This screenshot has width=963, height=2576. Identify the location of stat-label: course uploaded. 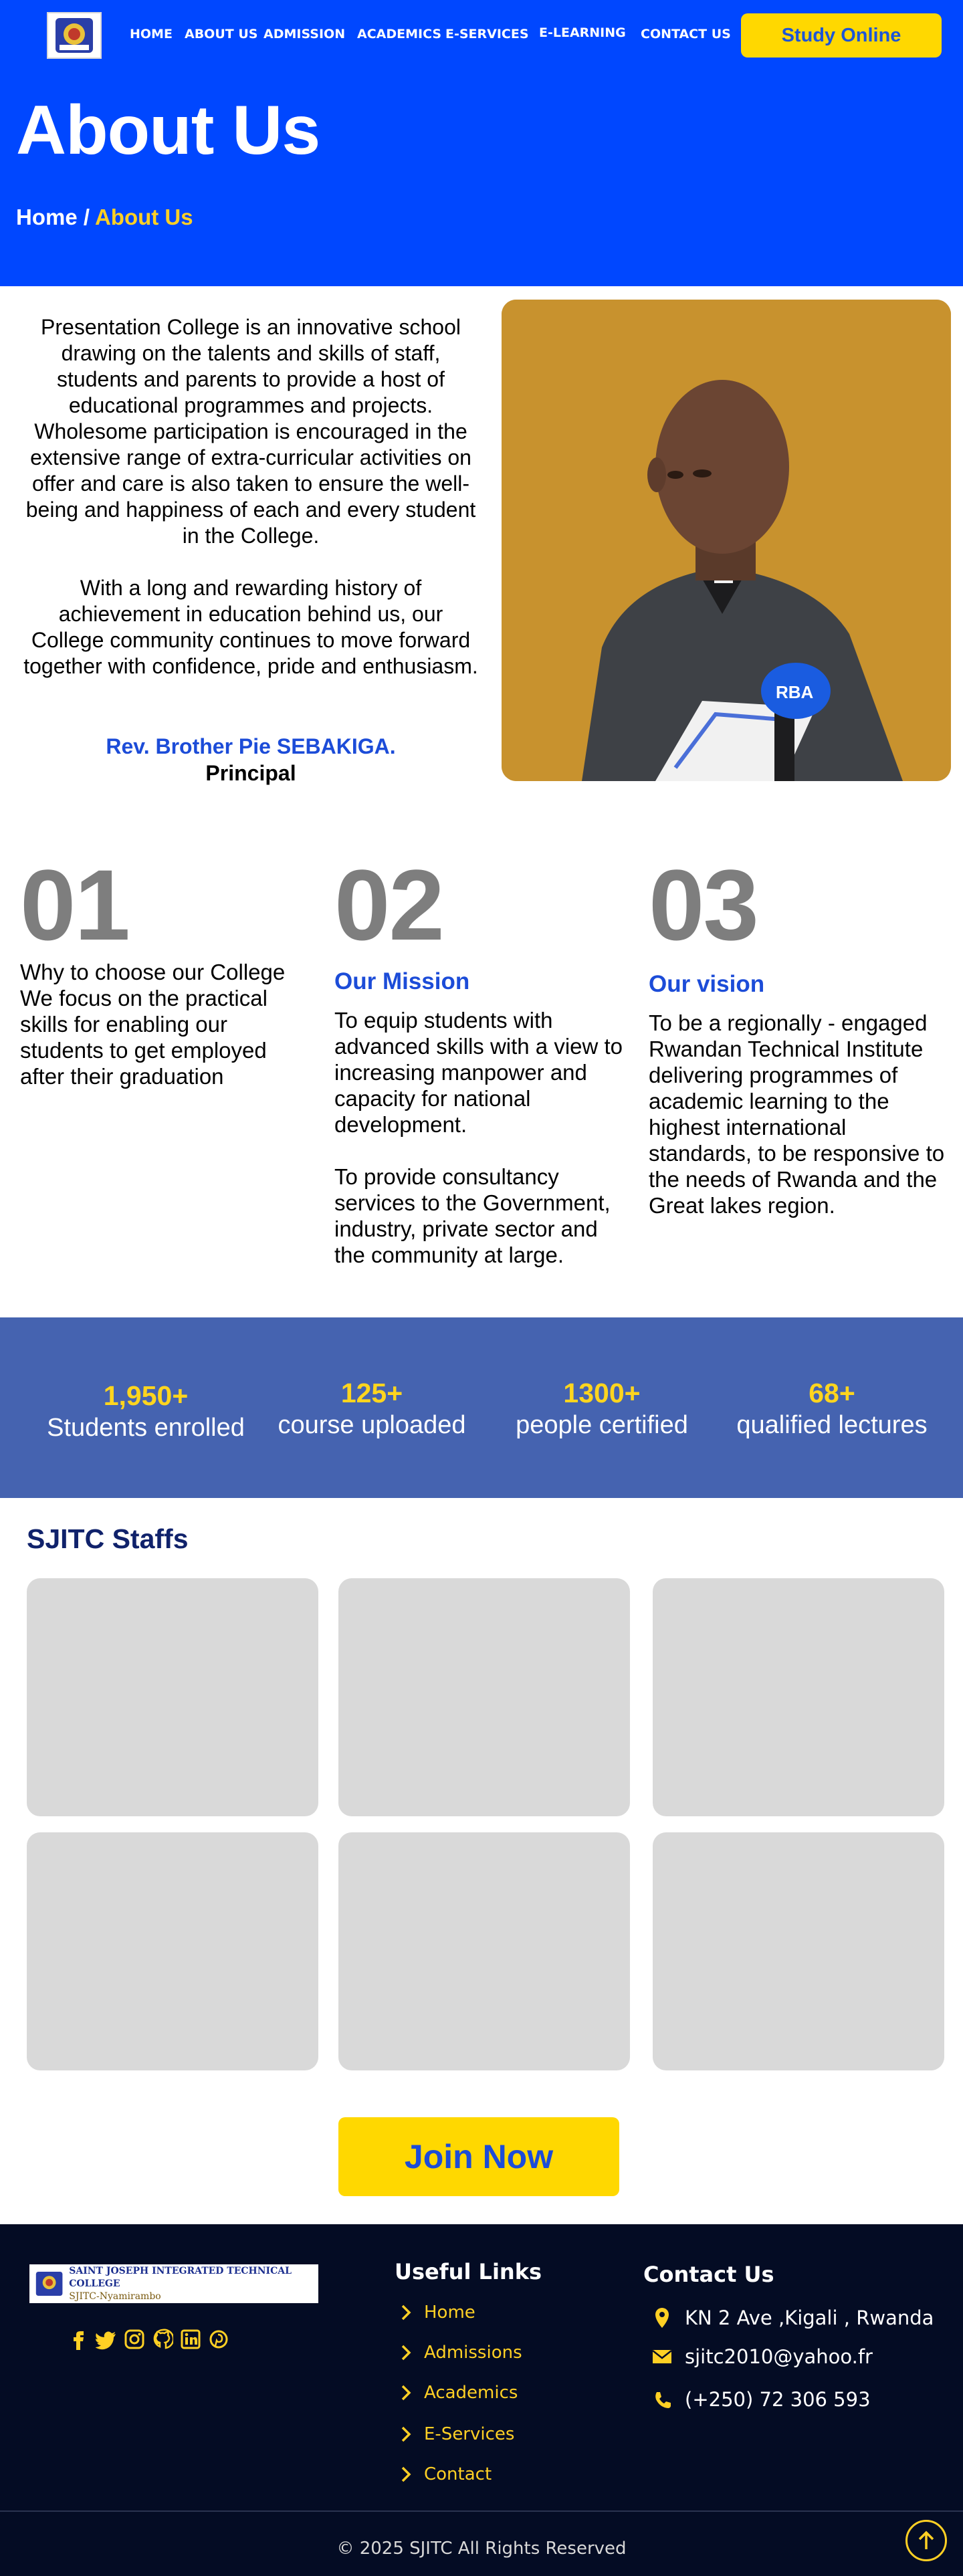
(372, 1425).